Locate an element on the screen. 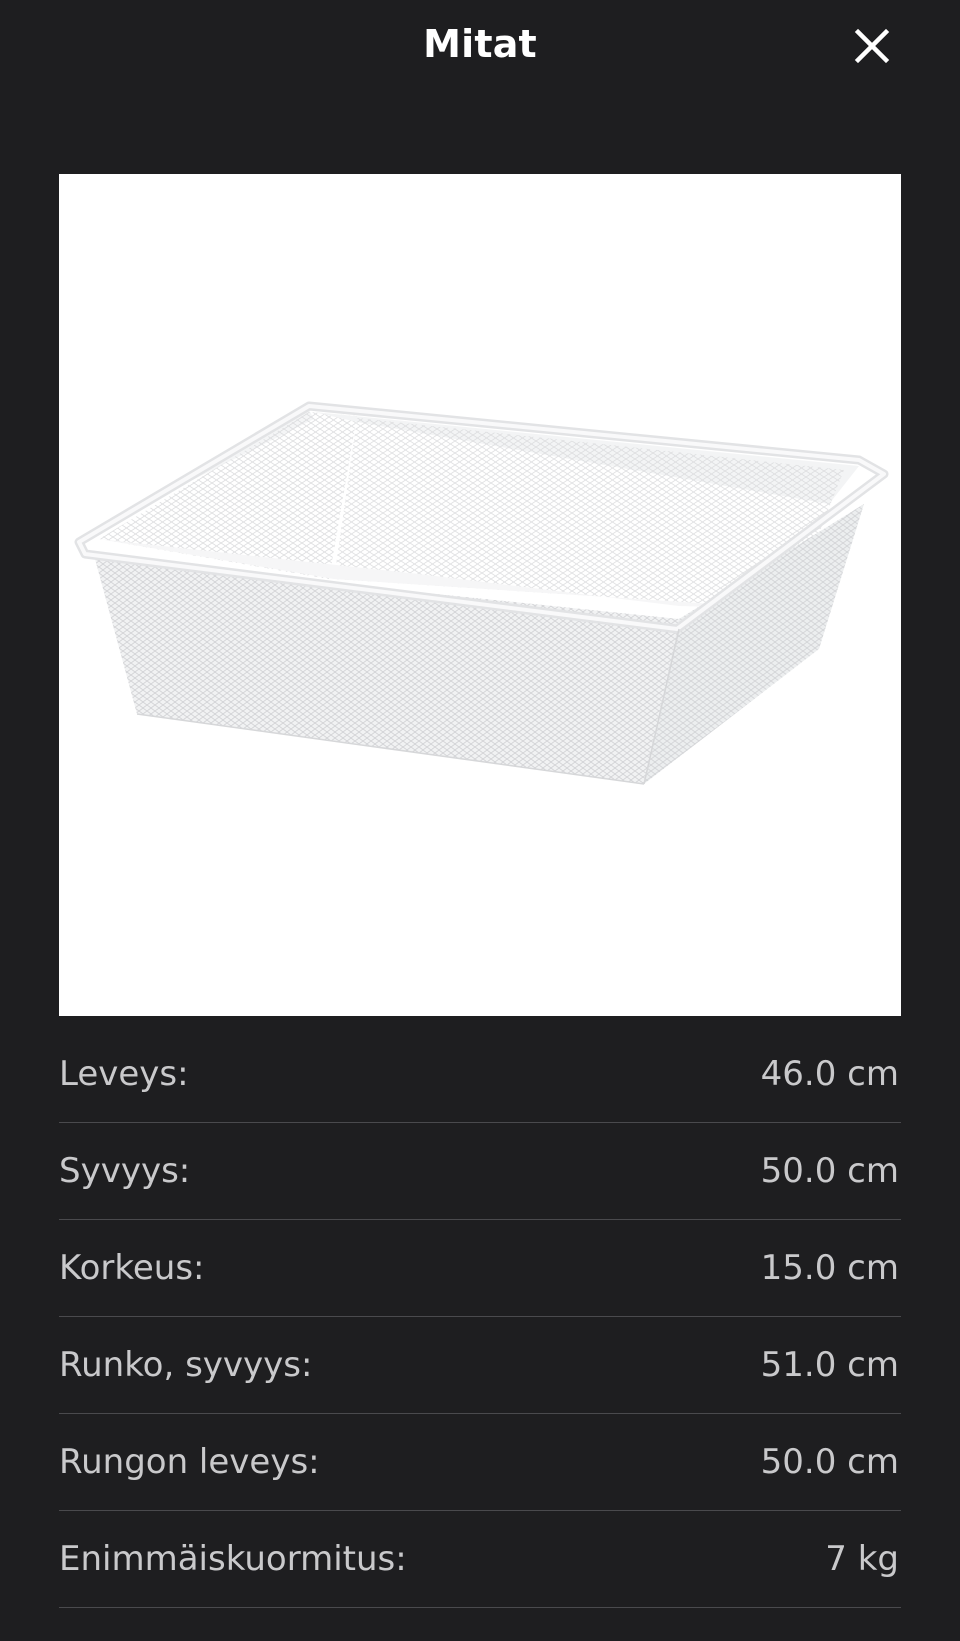  dimension-row-depth: Syvyys: 50.0 cm is located at coordinates (480, 1171).